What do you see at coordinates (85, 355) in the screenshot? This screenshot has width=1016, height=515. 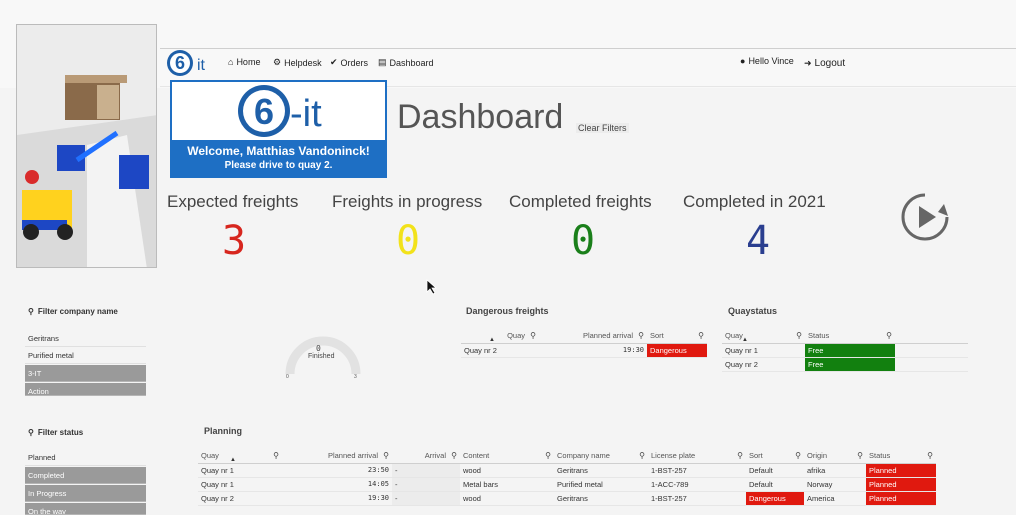 I see `filter-company-item: Purified metal` at bounding box center [85, 355].